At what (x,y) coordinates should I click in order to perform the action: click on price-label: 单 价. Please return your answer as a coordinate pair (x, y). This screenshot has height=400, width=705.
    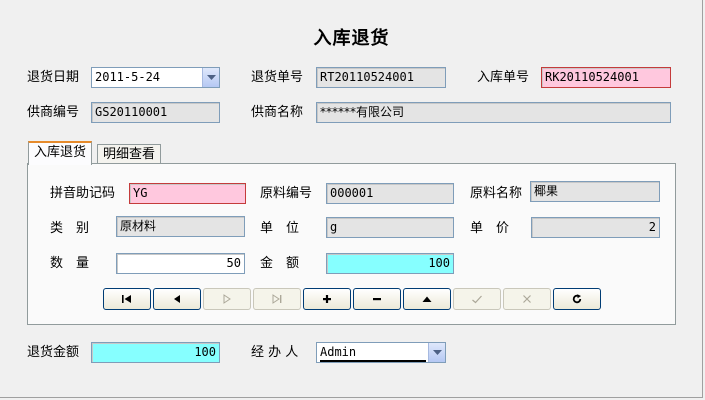
    Looking at the image, I should click on (490, 228).